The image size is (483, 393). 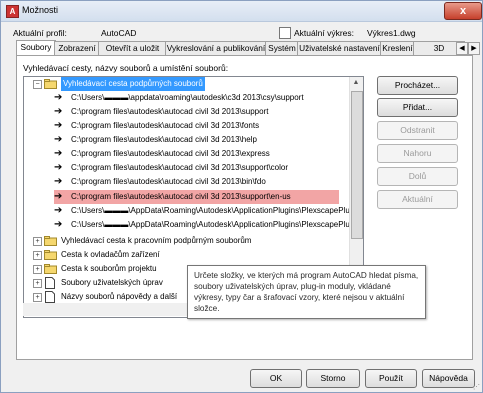 I want to click on apply-button: Použít, so click(x=391, y=378).